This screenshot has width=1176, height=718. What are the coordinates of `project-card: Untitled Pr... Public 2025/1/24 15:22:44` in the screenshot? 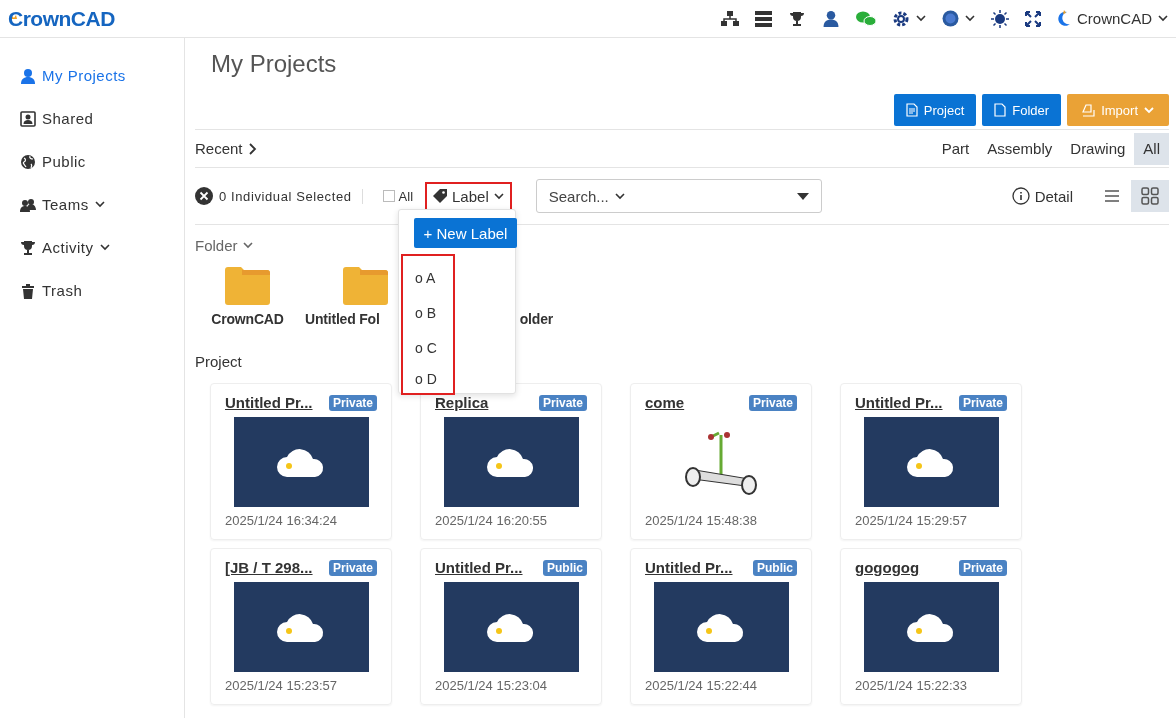 It's located at (721, 626).